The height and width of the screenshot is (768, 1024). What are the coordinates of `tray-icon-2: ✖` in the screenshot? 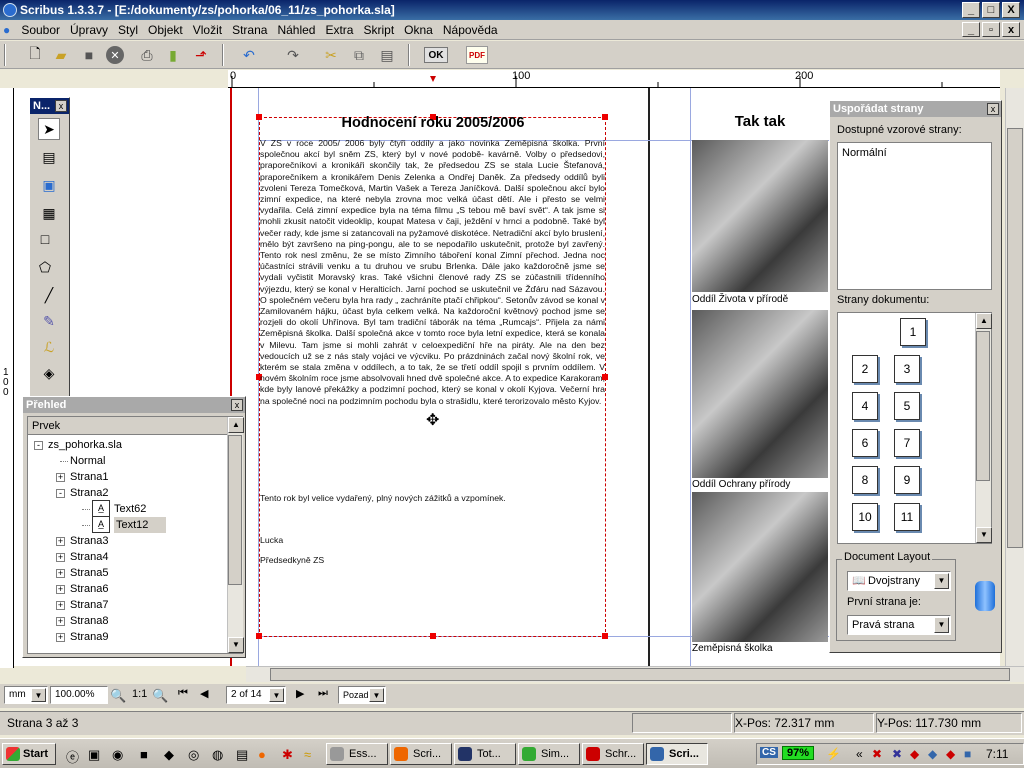 It's located at (897, 754).